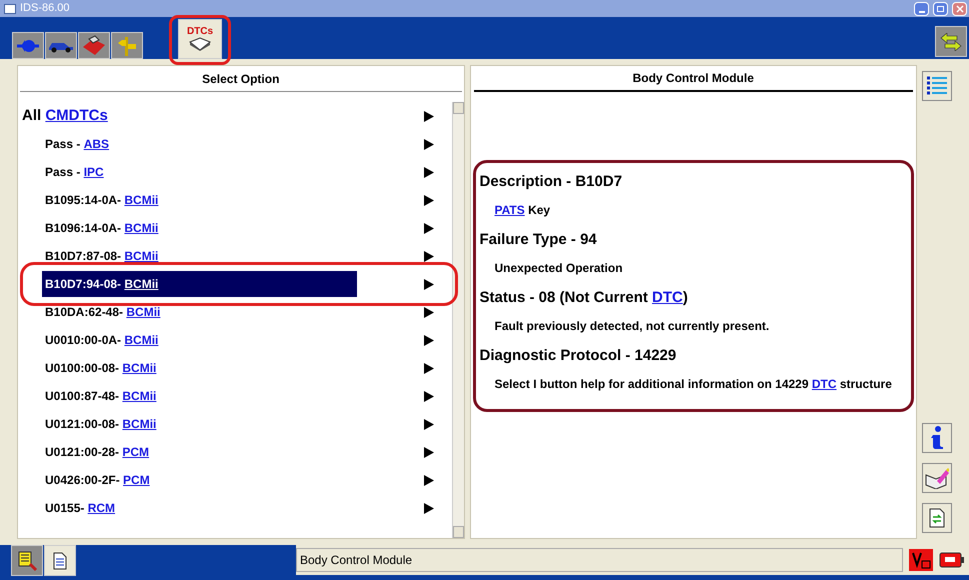  What do you see at coordinates (199, 368) in the screenshot?
I see `dtc-row: U0100:00-08- BCMii` at bounding box center [199, 368].